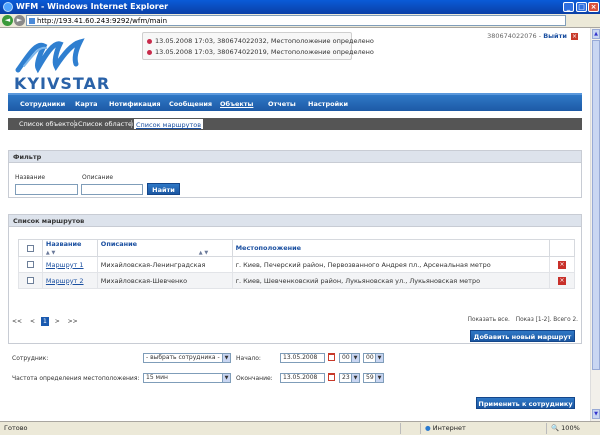 The height and width of the screenshot is (435, 600). Describe the element at coordinates (562, 248) in the screenshot. I see `column-actions` at that location.